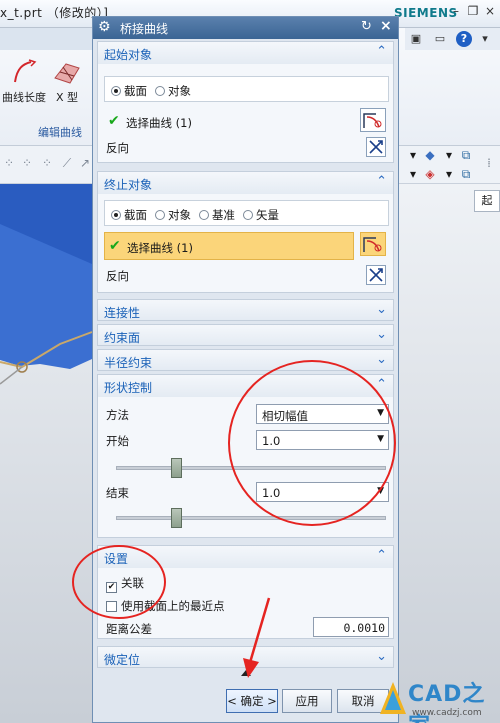  I want to click on annotation-arrow, so click(257, 637).